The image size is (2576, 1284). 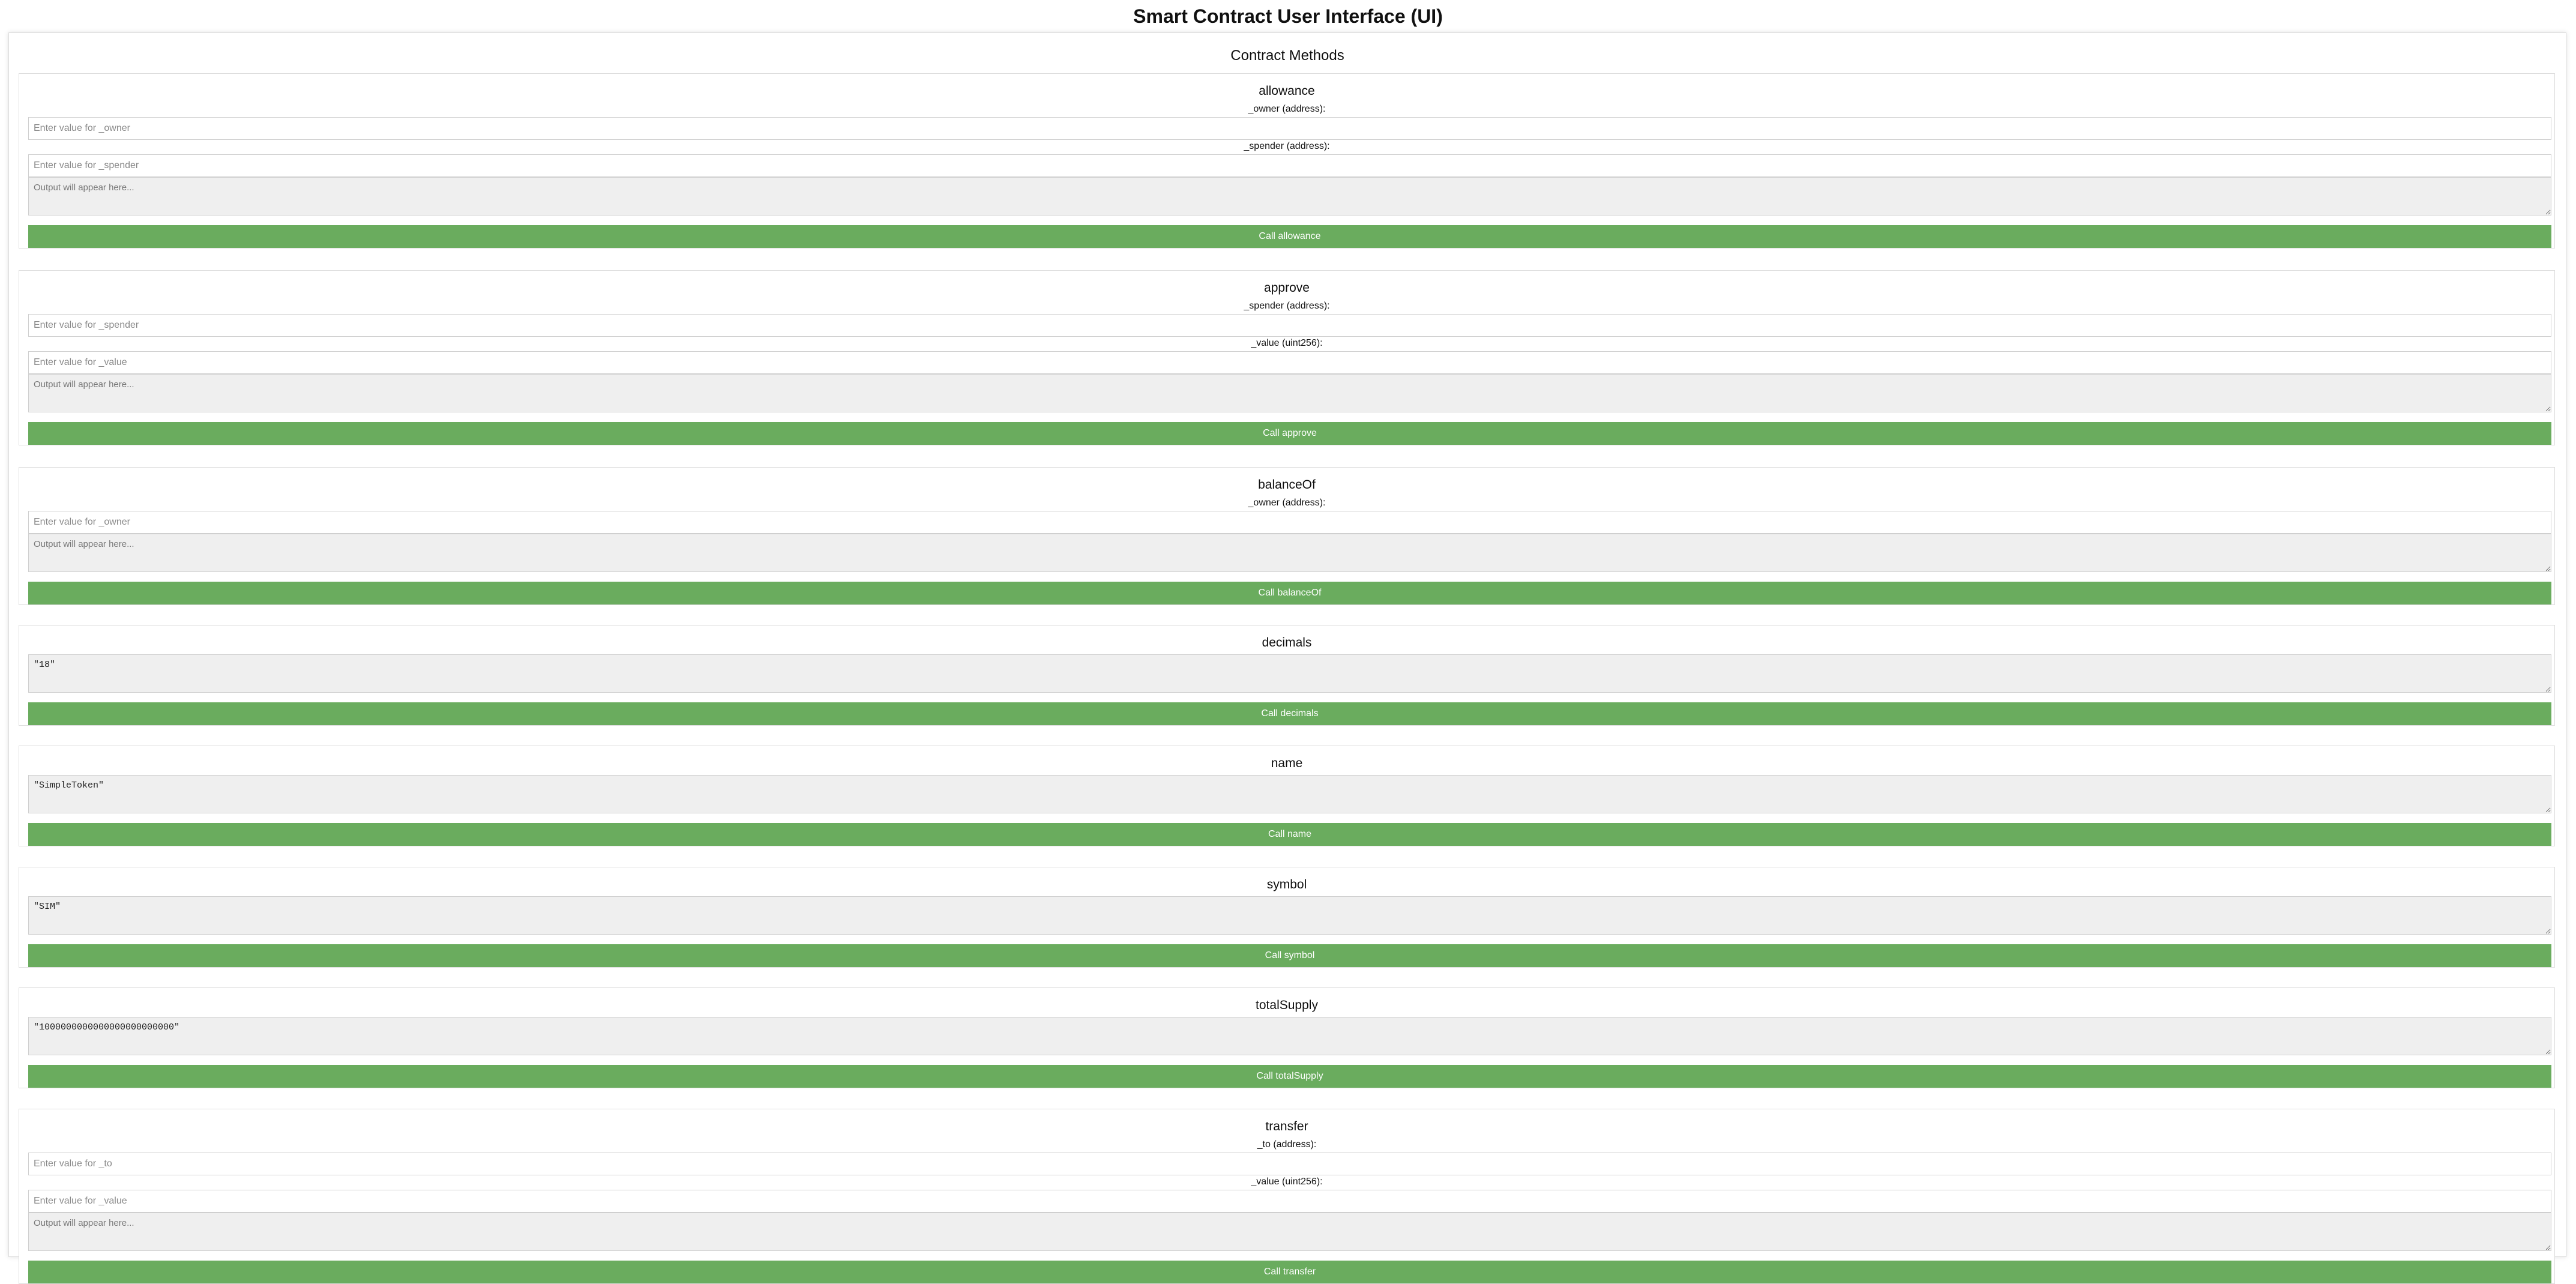 I want to click on to-input, so click(x=1289, y=1164).